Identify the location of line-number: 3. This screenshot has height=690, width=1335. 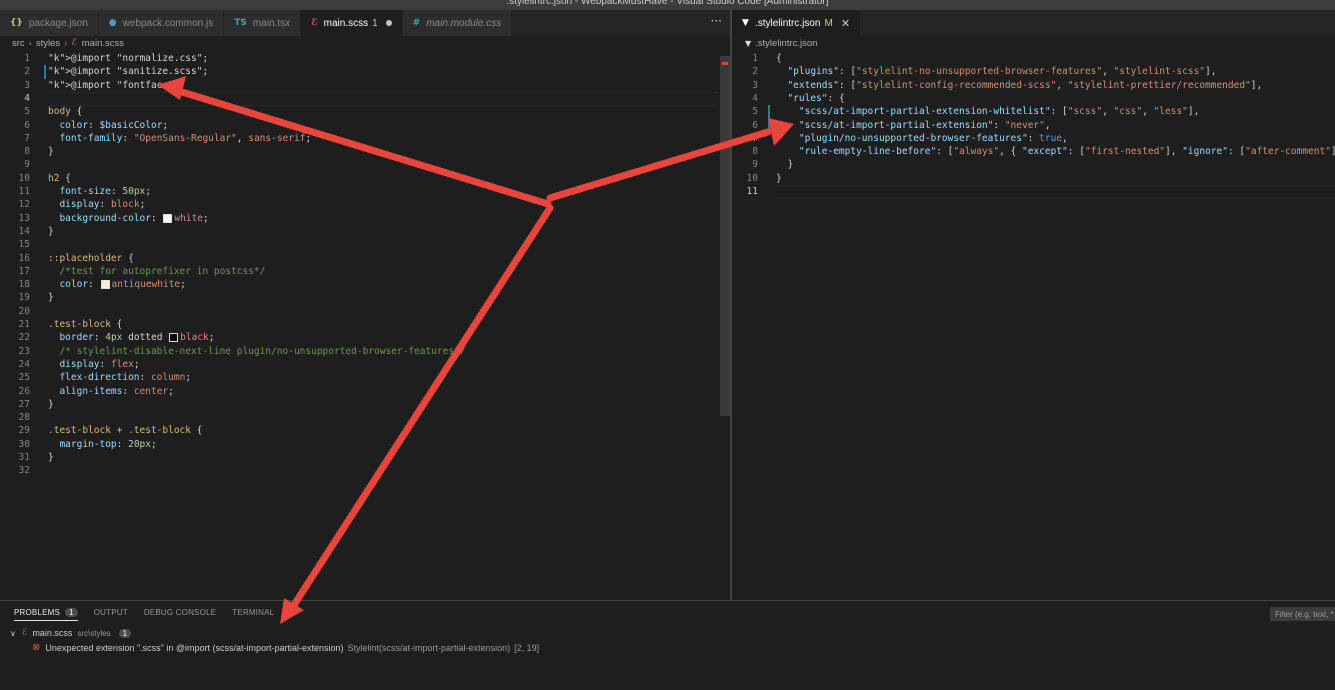
(27, 85).